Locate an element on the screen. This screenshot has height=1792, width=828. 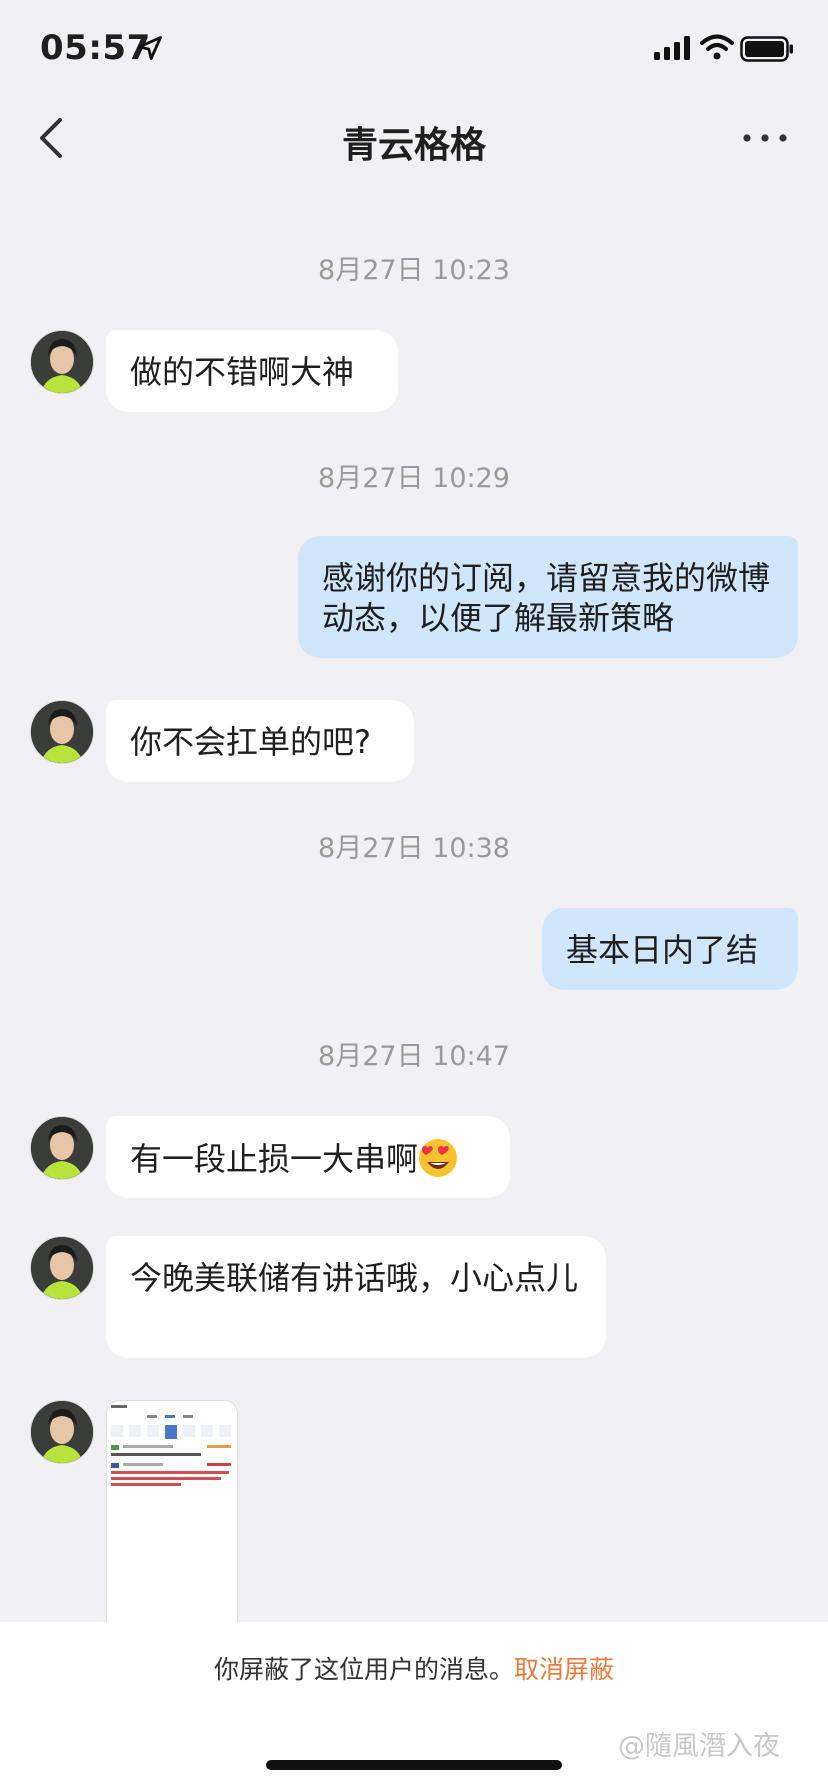
screenshot-thumbnail is located at coordinates (172, 1512).